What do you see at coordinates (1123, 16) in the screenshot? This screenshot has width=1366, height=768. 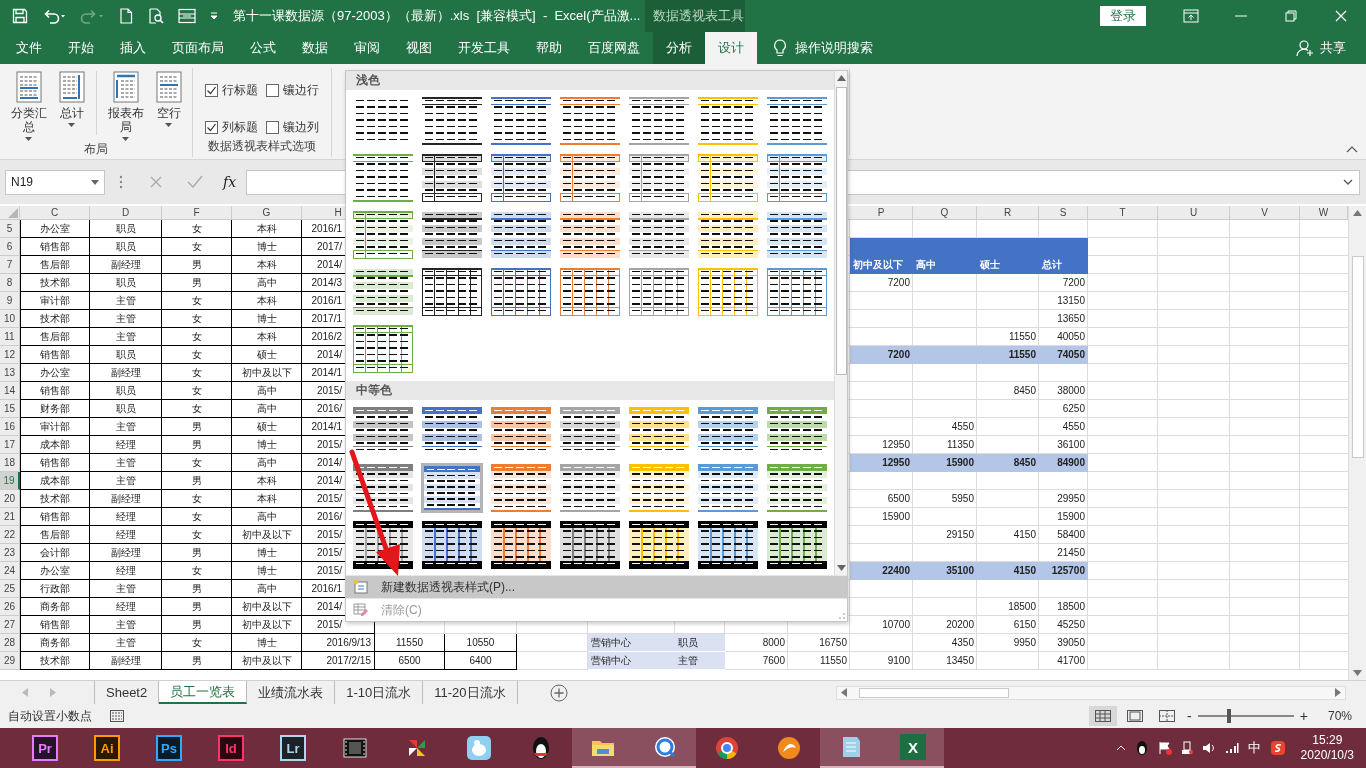 I see `login-button: 登录` at bounding box center [1123, 16].